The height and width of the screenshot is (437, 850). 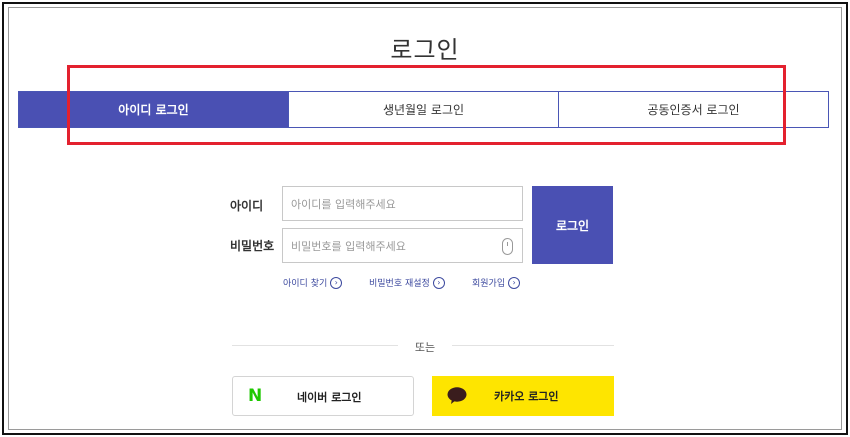 I want to click on reset-password-link: 비밀번호 재설정 ›, so click(x=407, y=282).